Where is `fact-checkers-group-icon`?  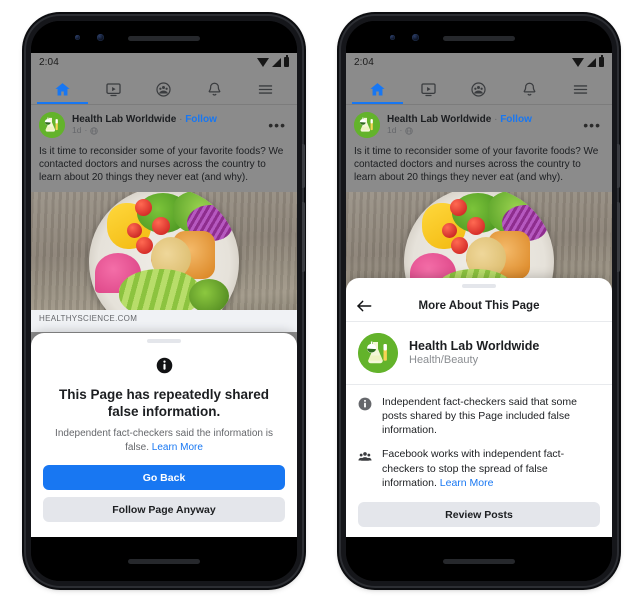
fact-checkers-group-icon is located at coordinates (365, 457).